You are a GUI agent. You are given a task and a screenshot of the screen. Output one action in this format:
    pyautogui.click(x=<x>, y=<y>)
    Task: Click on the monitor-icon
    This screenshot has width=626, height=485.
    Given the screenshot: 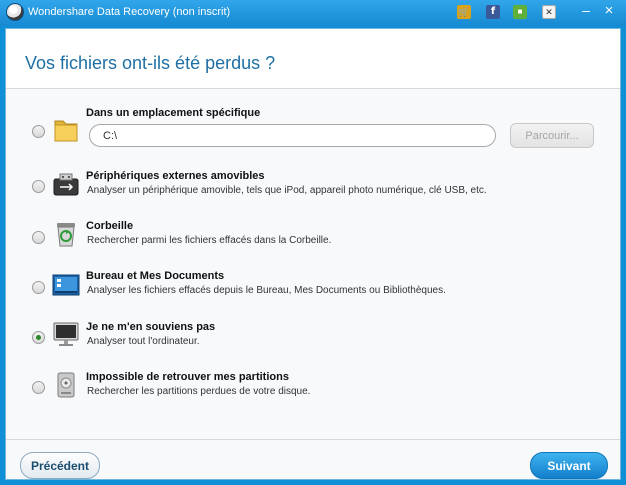 What is the action you would take?
    pyautogui.click(x=66, y=334)
    